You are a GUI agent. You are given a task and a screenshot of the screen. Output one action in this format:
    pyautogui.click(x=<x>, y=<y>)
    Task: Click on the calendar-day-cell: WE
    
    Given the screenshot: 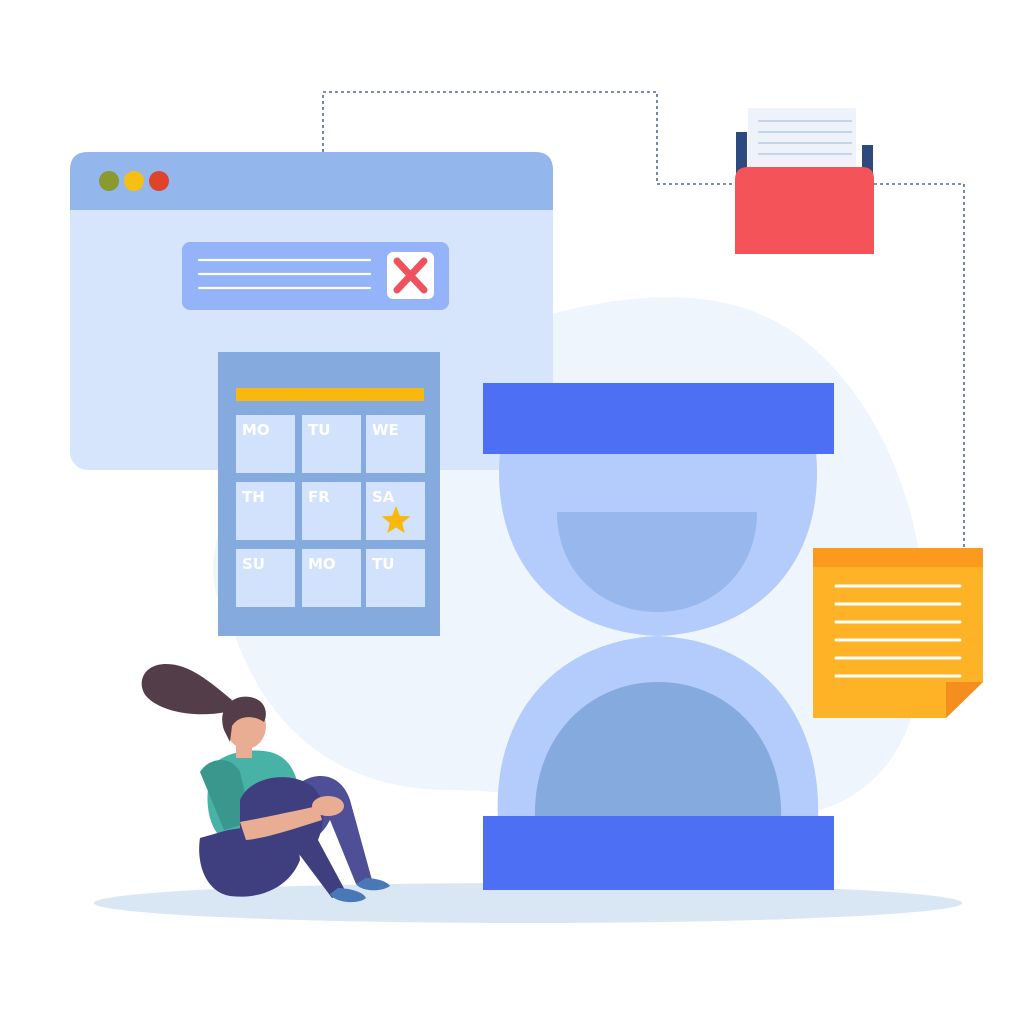 What is the action you would take?
    pyautogui.click(x=395, y=444)
    